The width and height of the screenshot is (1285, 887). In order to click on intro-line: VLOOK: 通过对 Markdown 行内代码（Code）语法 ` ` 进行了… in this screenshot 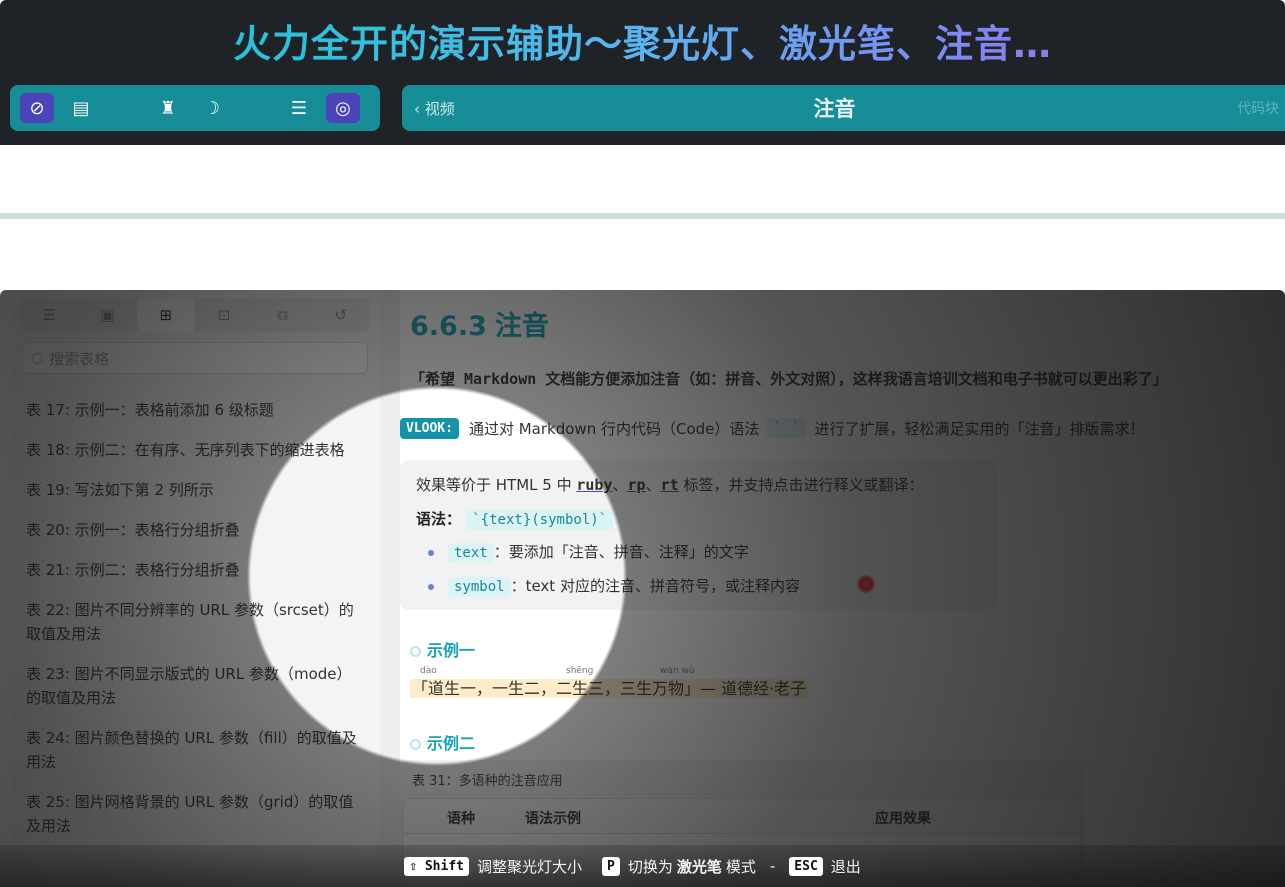, I will do `click(772, 428)`.